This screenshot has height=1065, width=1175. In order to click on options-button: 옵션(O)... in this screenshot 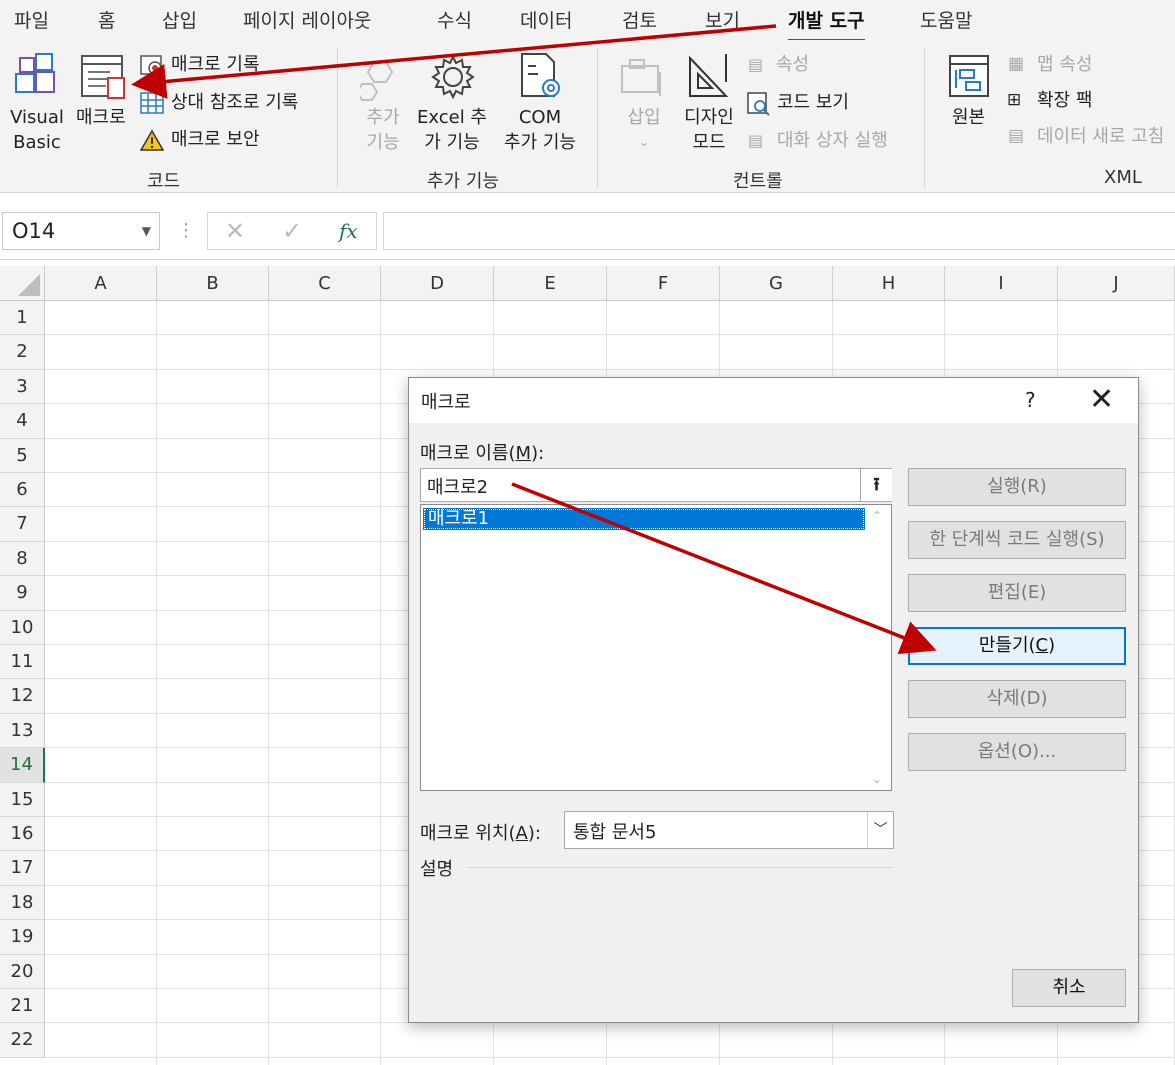, I will do `click(1017, 752)`.